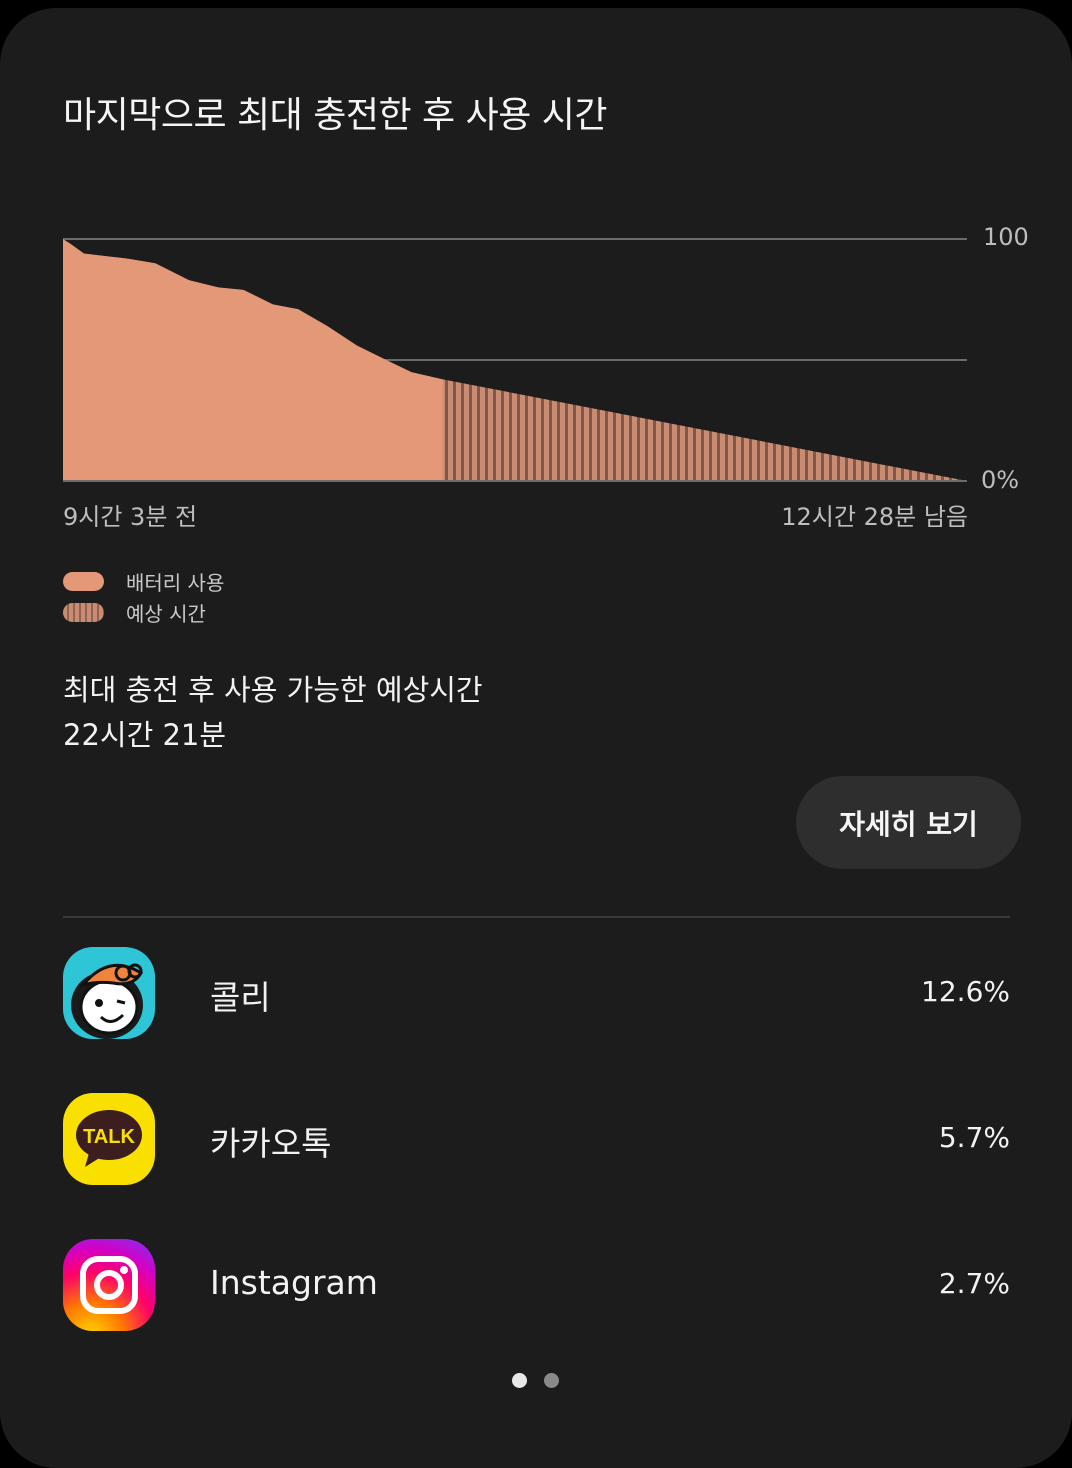 The image size is (1072, 1468). What do you see at coordinates (1006, 237) in the screenshot?
I see `y-axis-top-label: 100` at bounding box center [1006, 237].